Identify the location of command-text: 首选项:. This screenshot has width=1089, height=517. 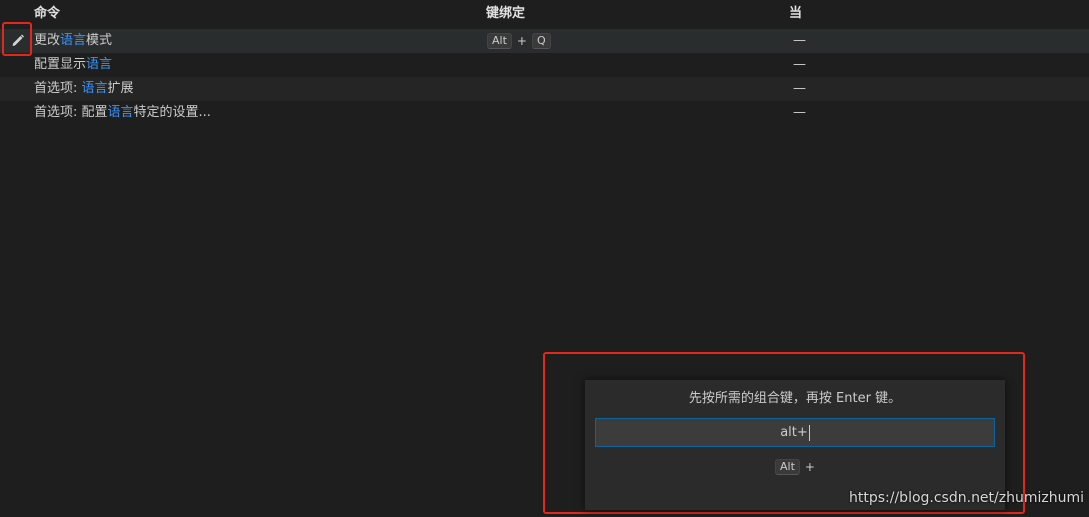
(58, 88).